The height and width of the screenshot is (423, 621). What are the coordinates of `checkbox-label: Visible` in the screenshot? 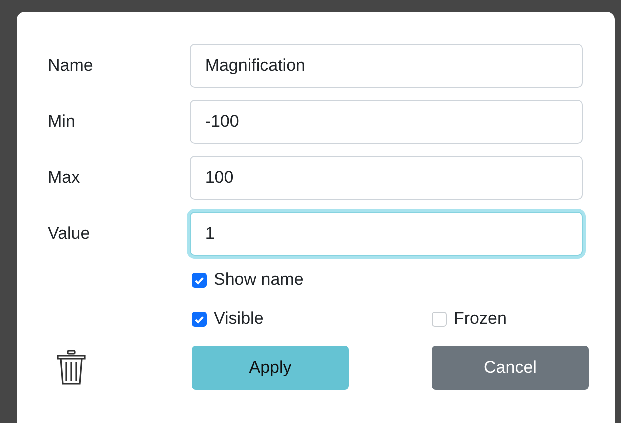 It's located at (312, 319).